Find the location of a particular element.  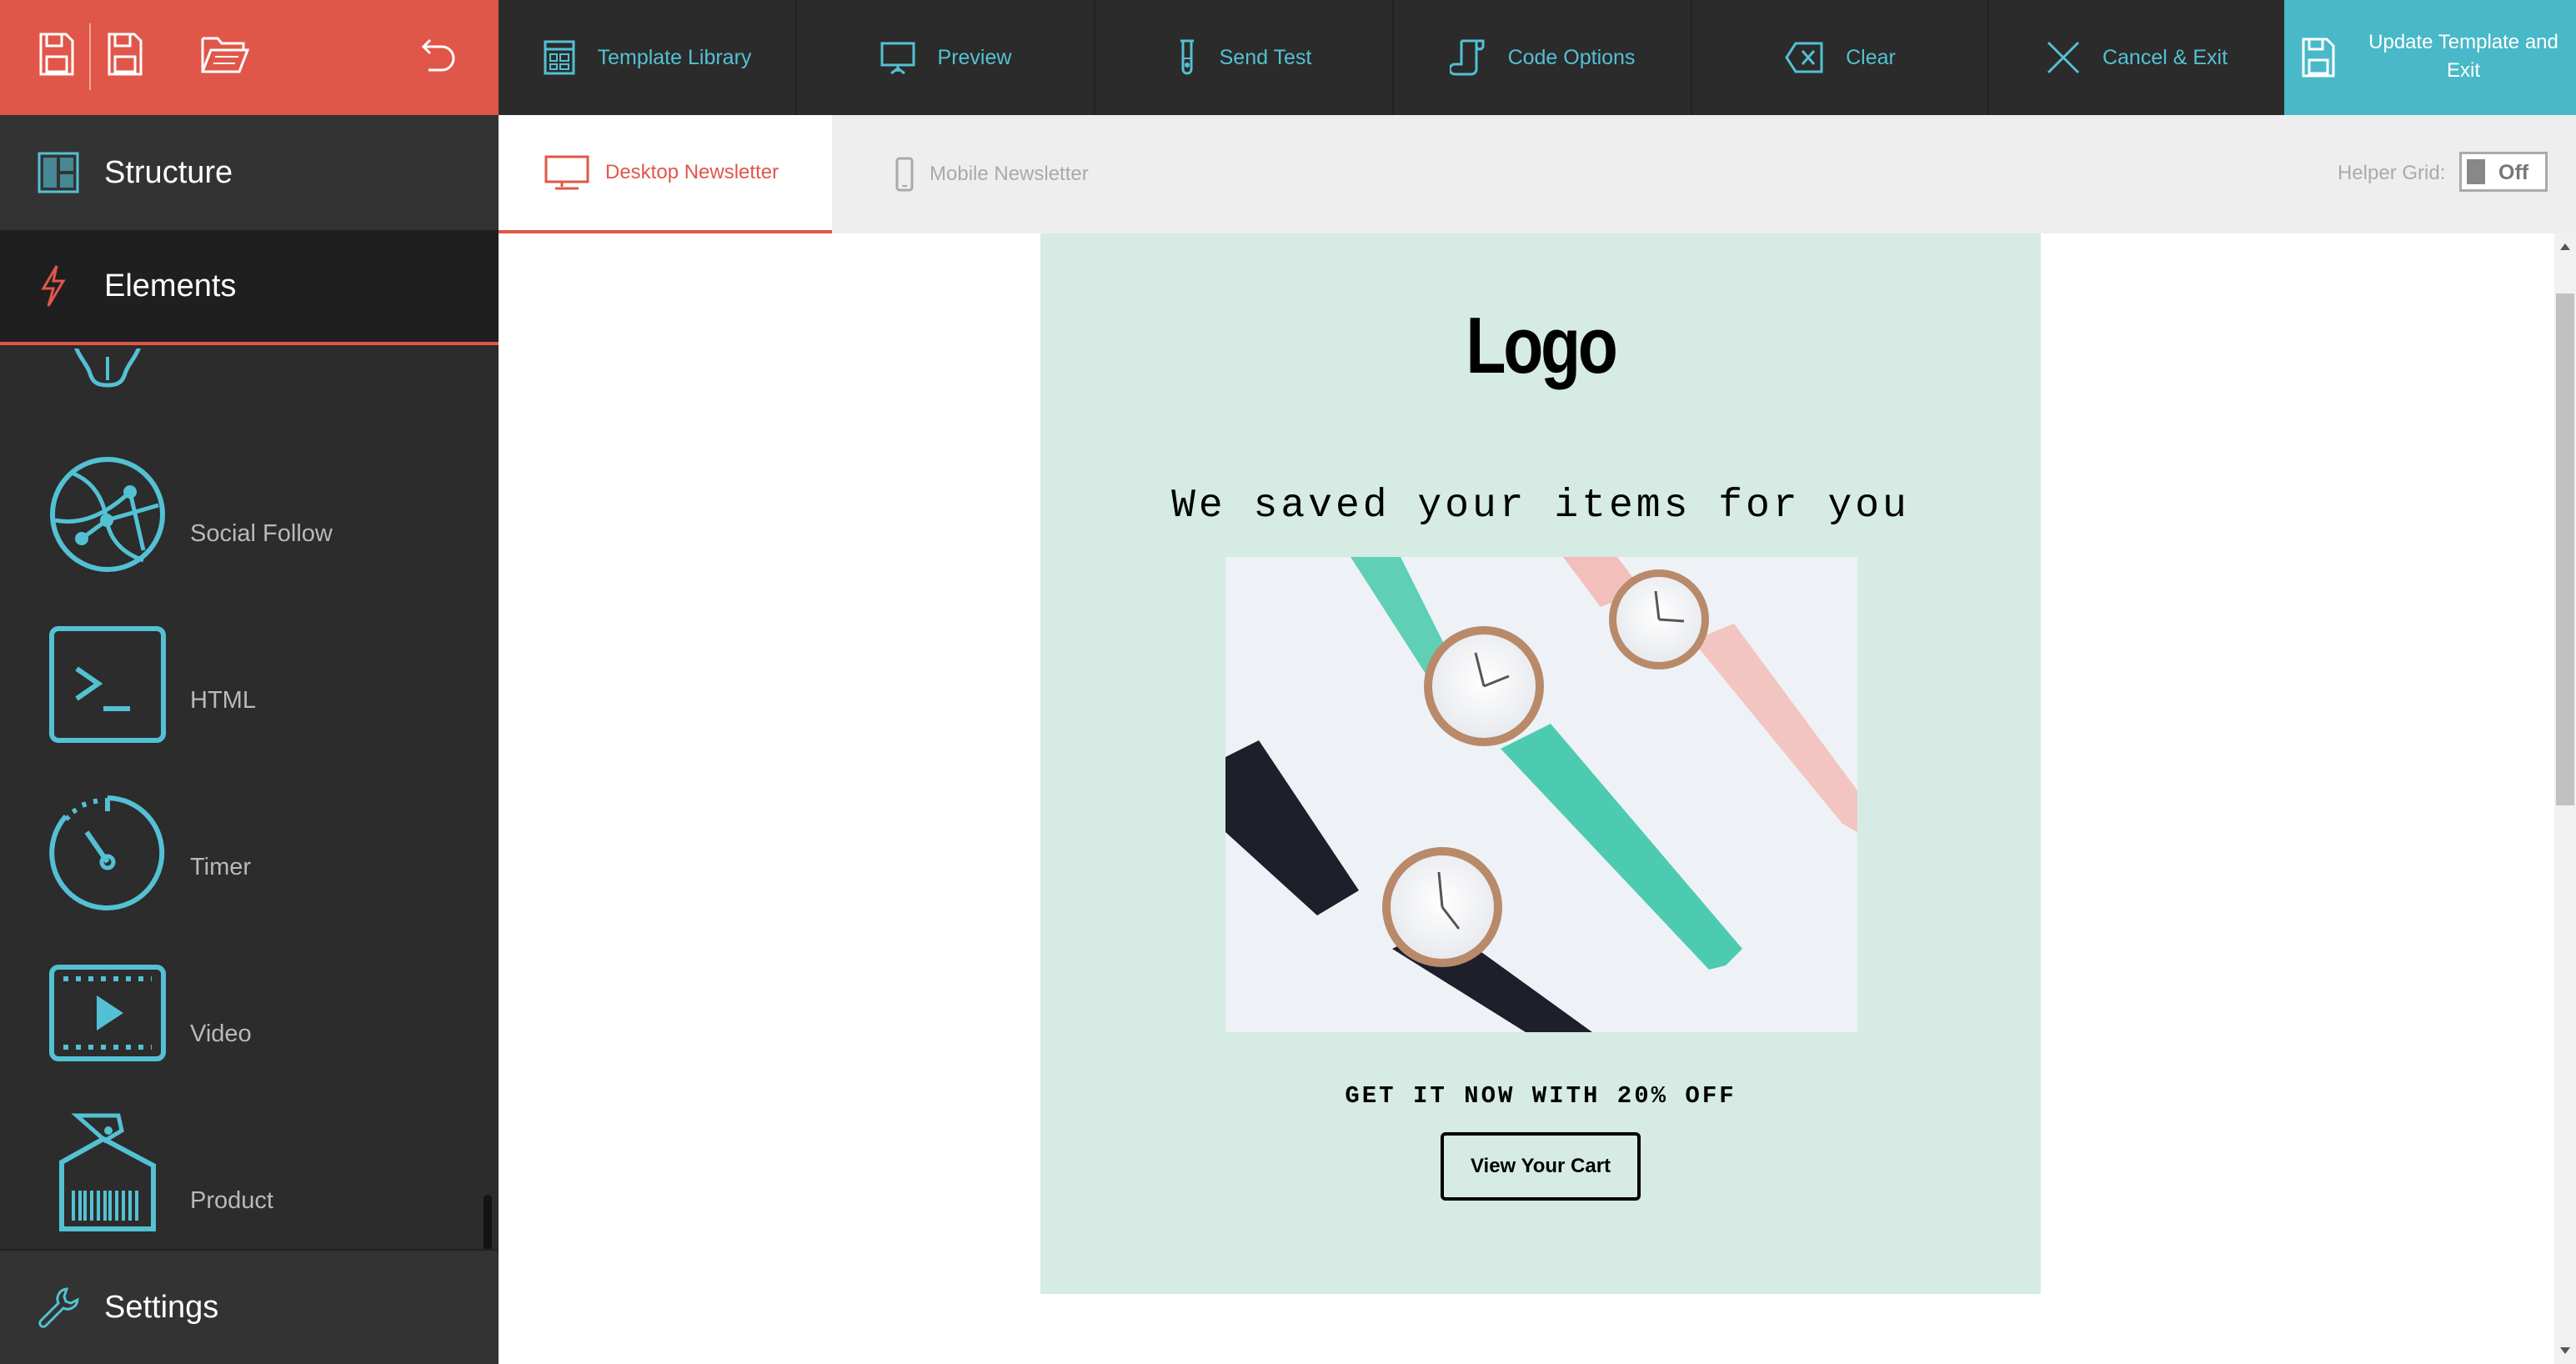

scroll-up-arrow-icon is located at coordinates (2565, 247).